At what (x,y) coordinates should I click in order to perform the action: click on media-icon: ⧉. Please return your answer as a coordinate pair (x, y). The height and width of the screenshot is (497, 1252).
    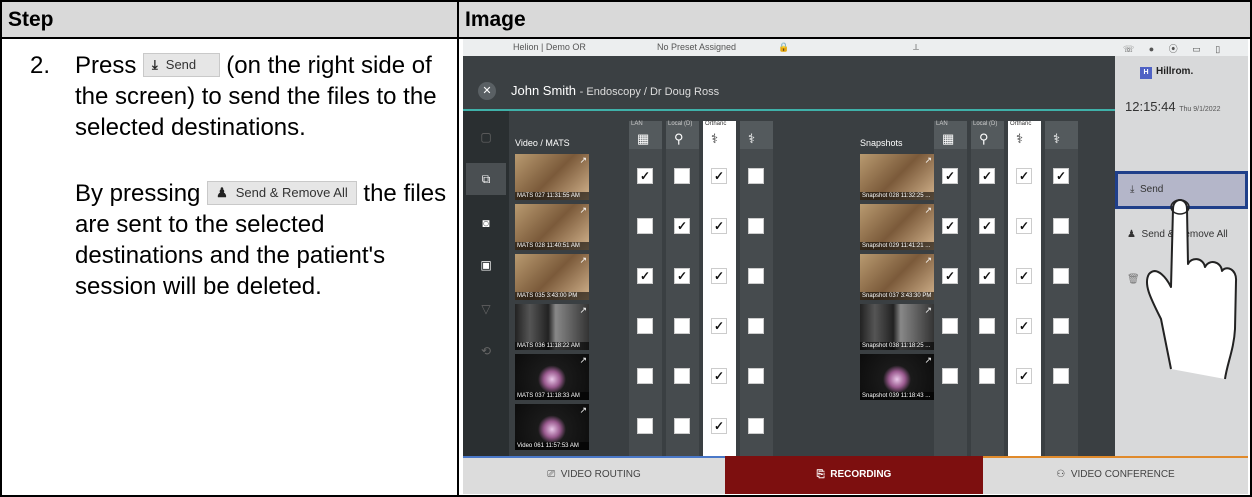
    Looking at the image, I should click on (486, 179).